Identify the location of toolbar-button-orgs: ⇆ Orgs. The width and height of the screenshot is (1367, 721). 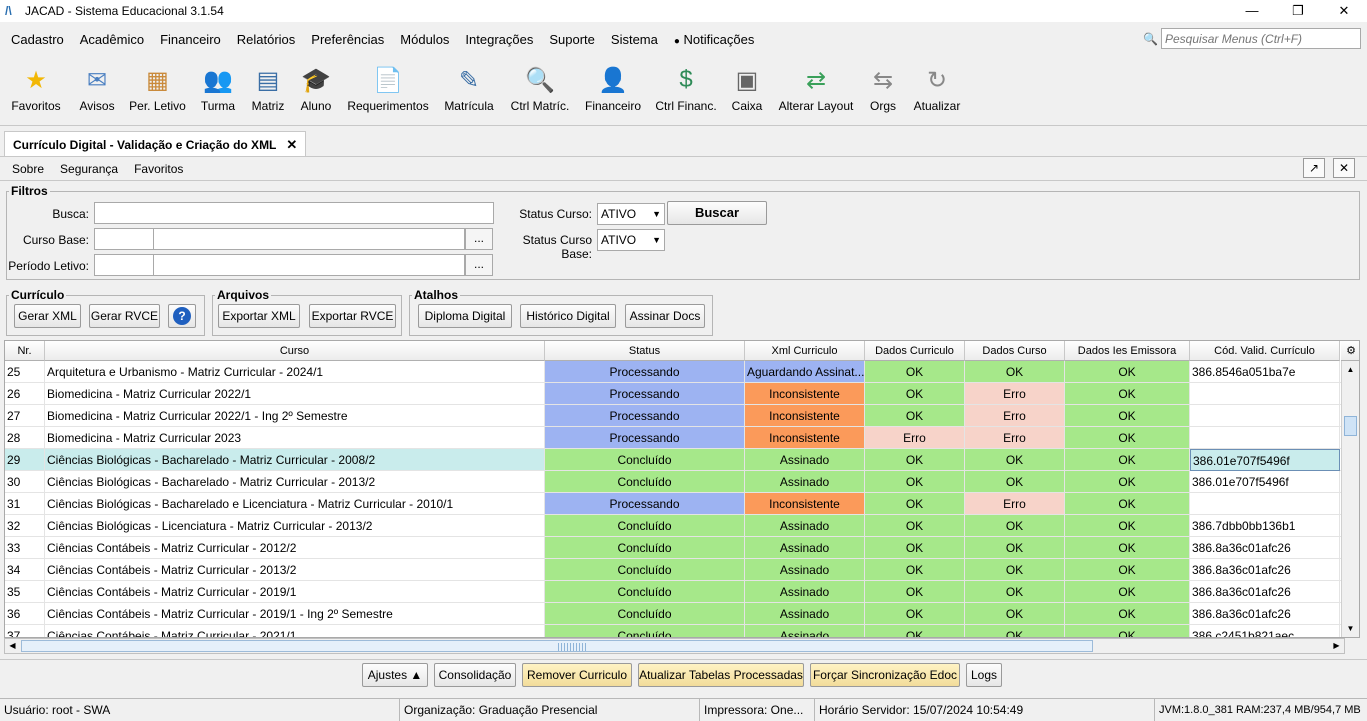
(883, 85).